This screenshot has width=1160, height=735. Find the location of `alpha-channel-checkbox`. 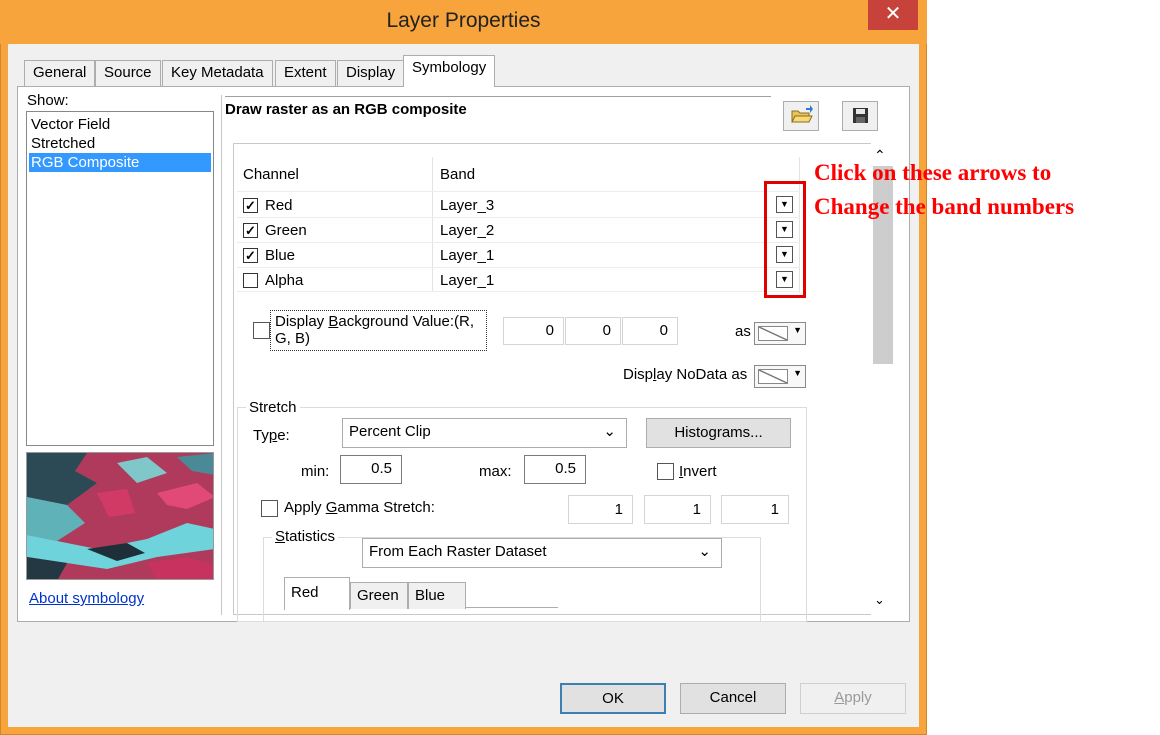

alpha-channel-checkbox is located at coordinates (250, 280).